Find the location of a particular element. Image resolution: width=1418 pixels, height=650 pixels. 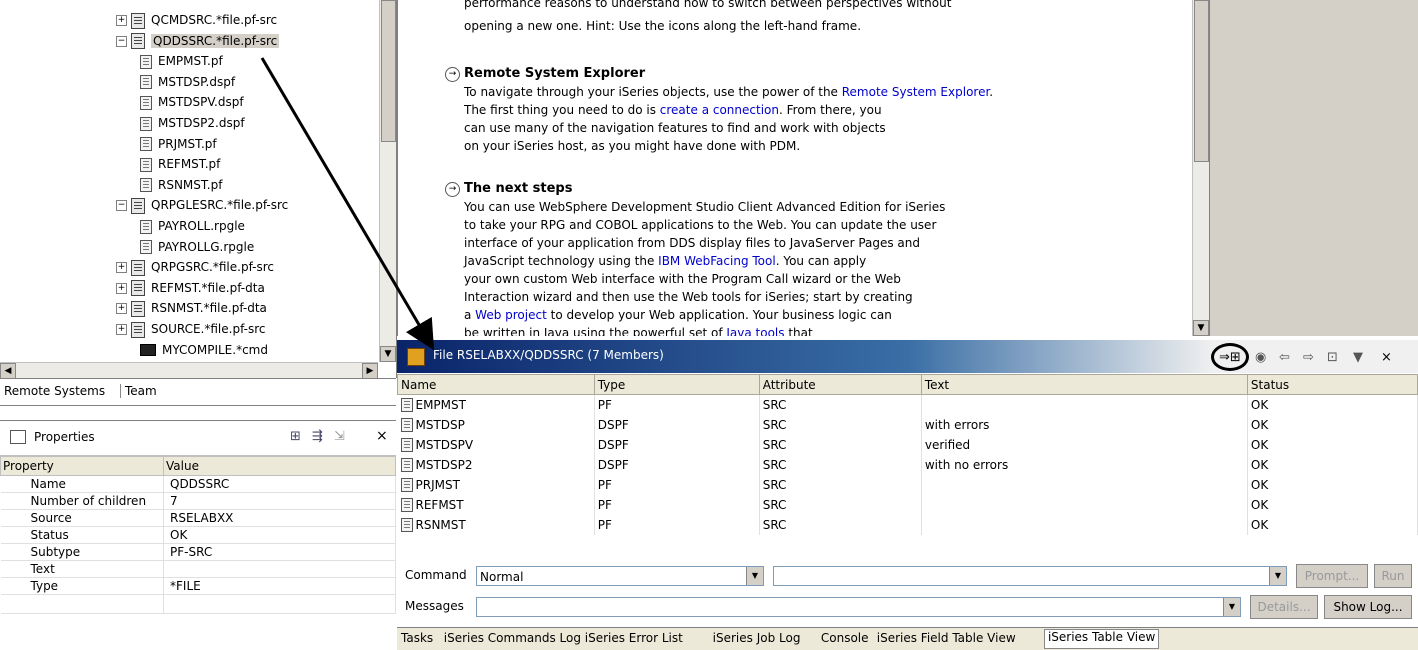

tree-item-label: SOURCE.*file.pf-src is located at coordinates (208, 329).